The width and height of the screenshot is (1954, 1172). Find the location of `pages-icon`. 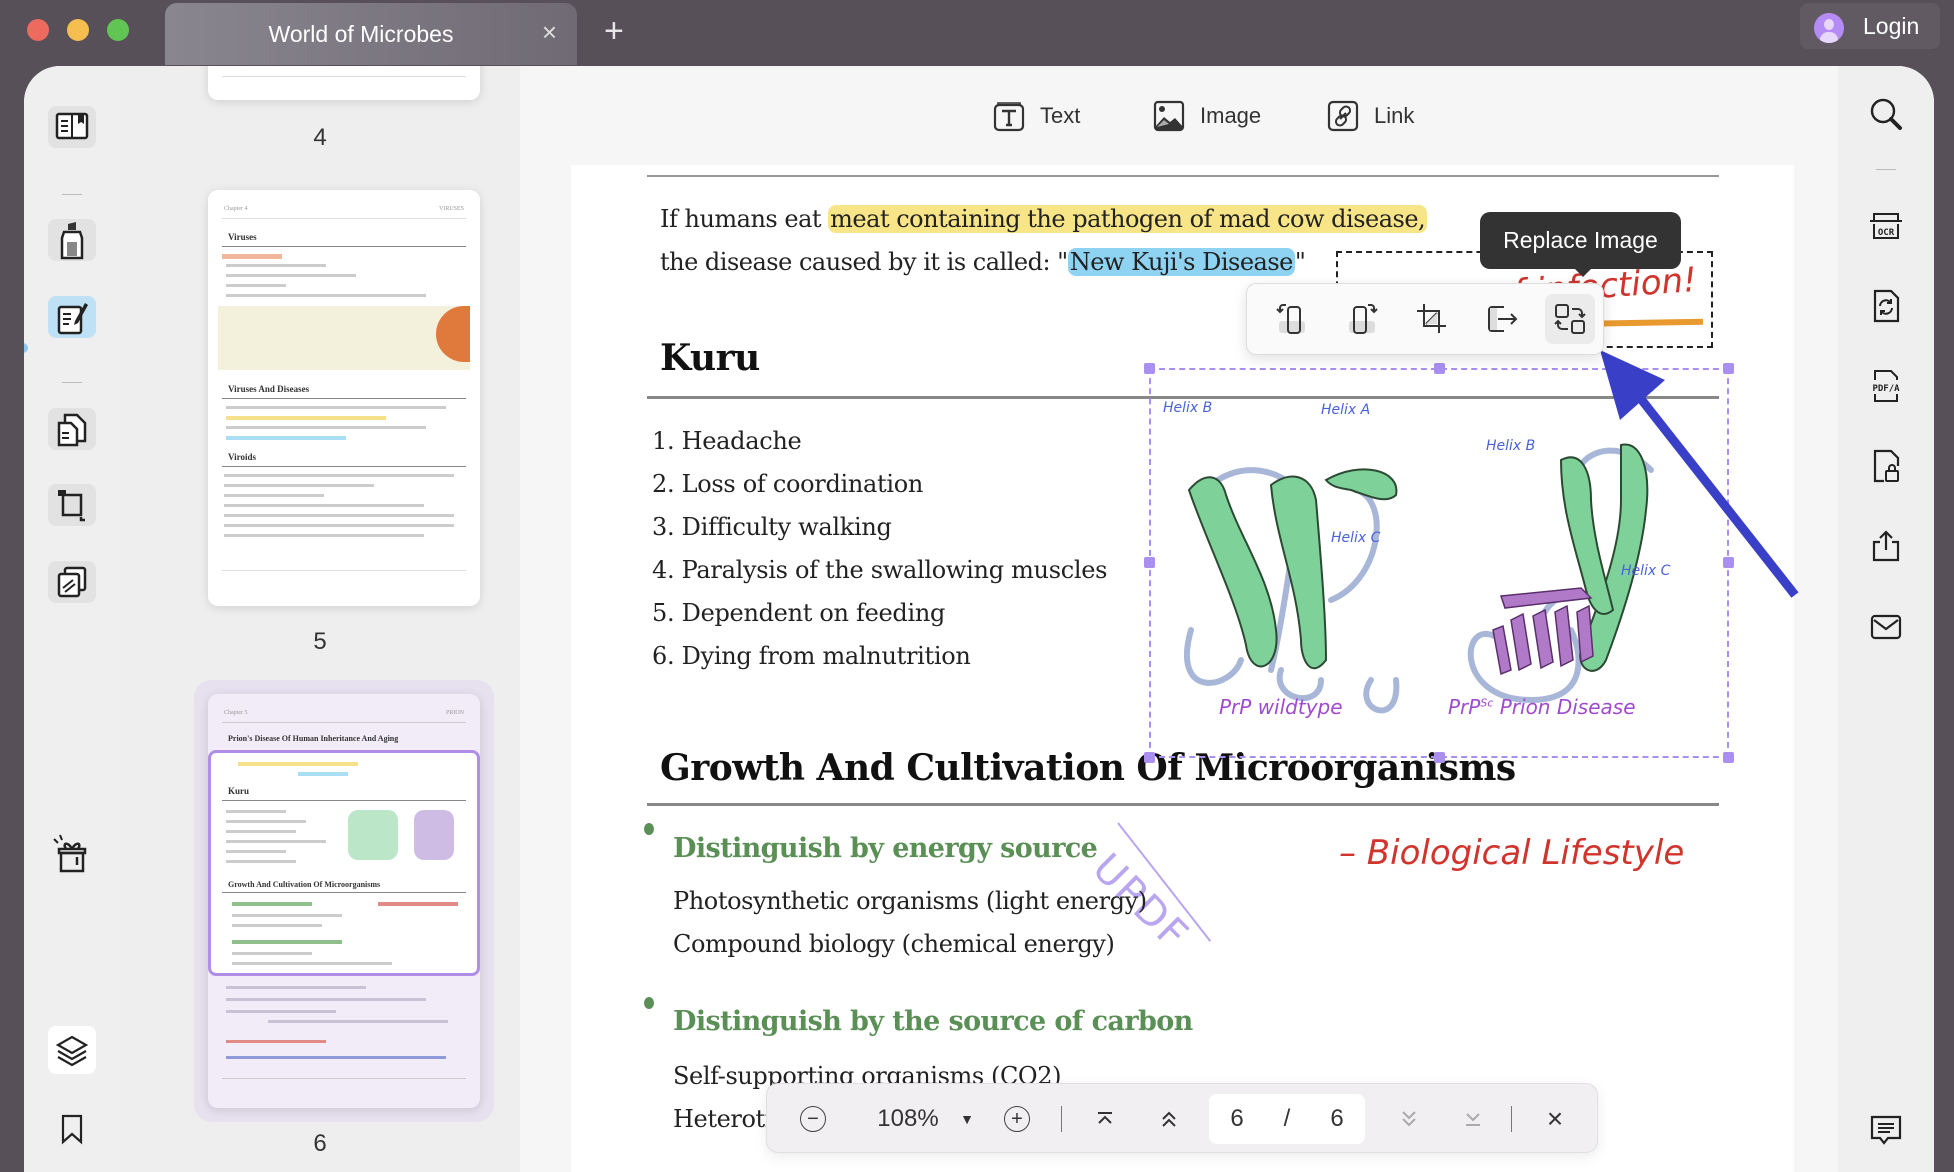

pages-icon is located at coordinates (72, 430).